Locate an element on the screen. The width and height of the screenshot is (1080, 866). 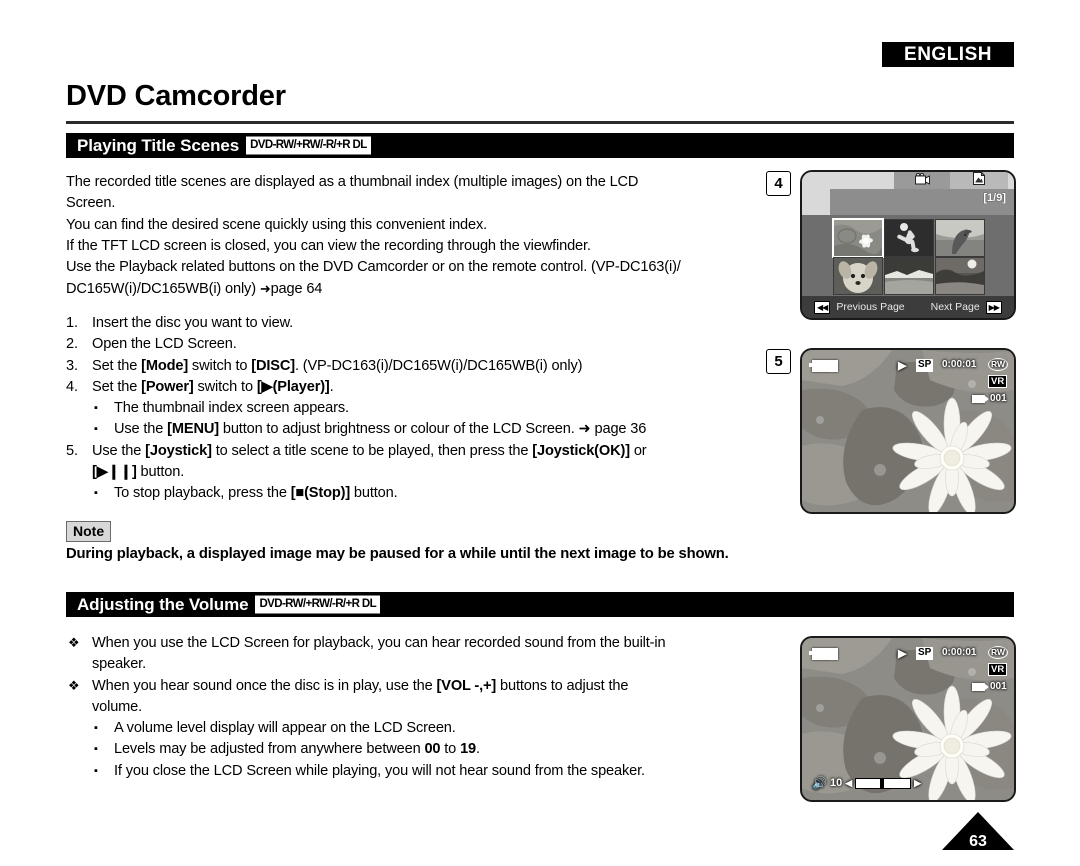
emphasis-text: [Mode] is located at coordinates (165, 365).